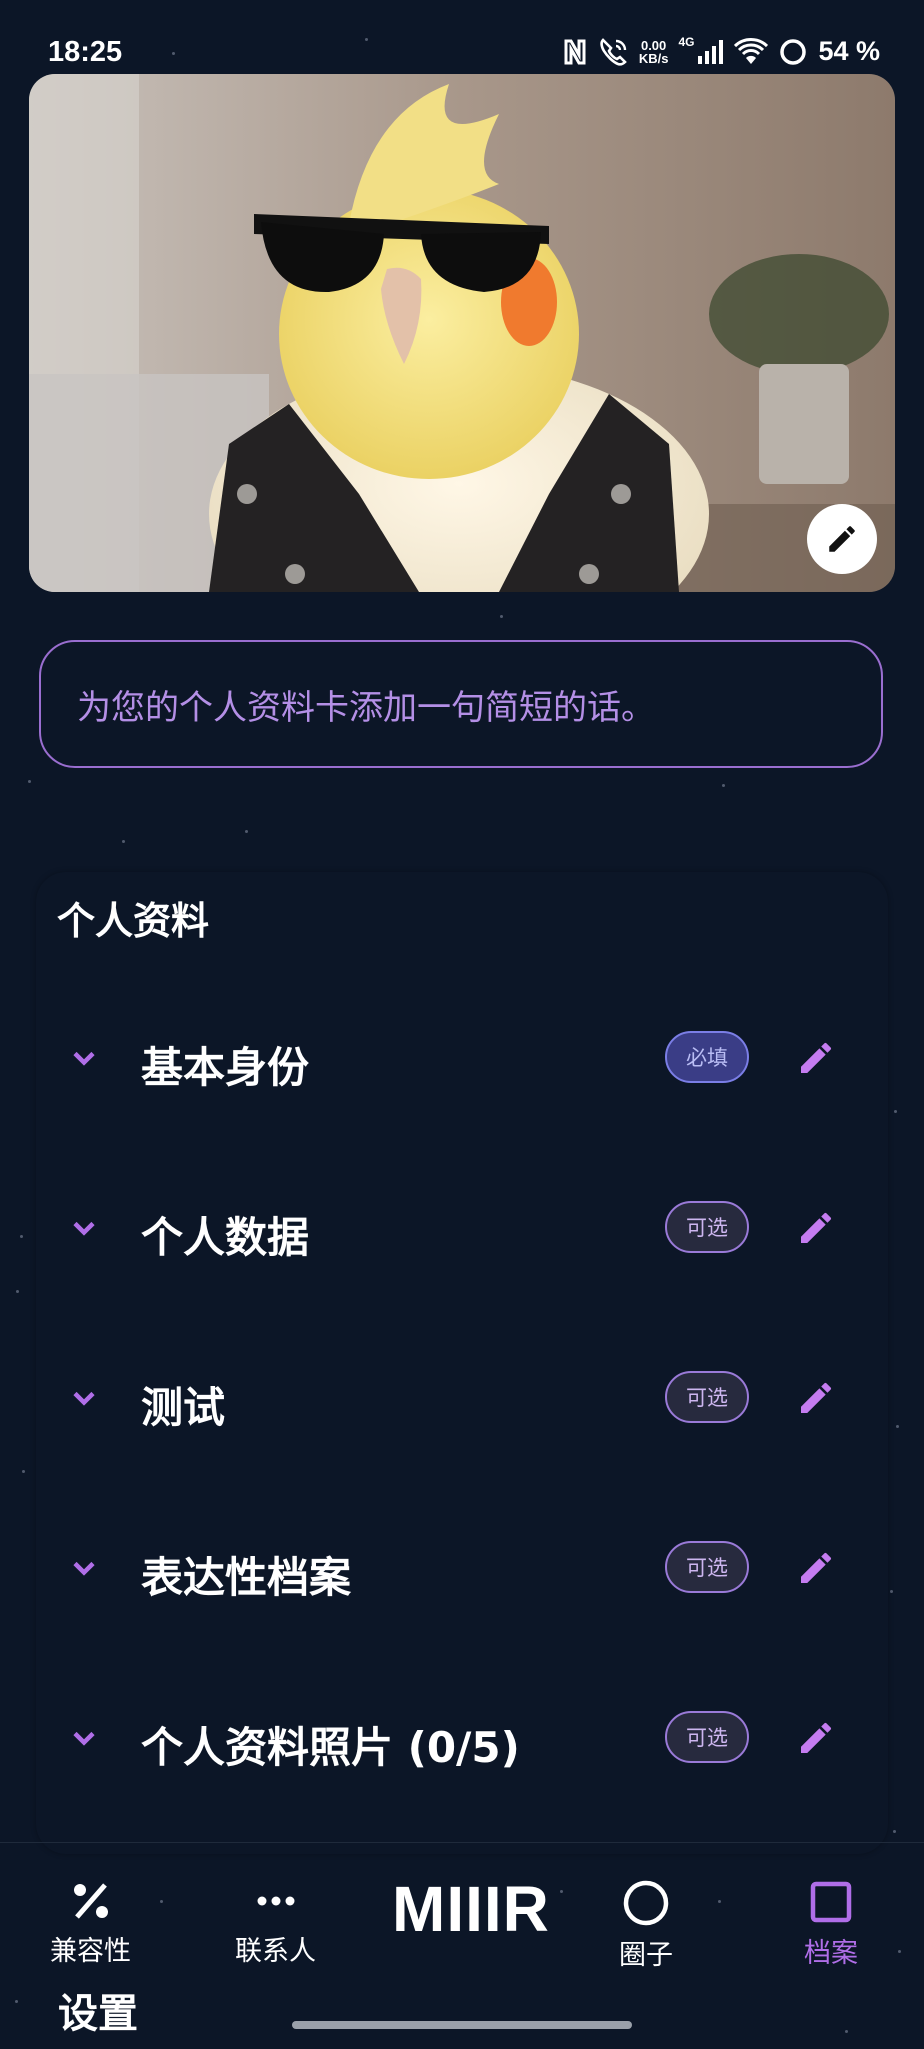  I want to click on call-icon, so click(613, 51).